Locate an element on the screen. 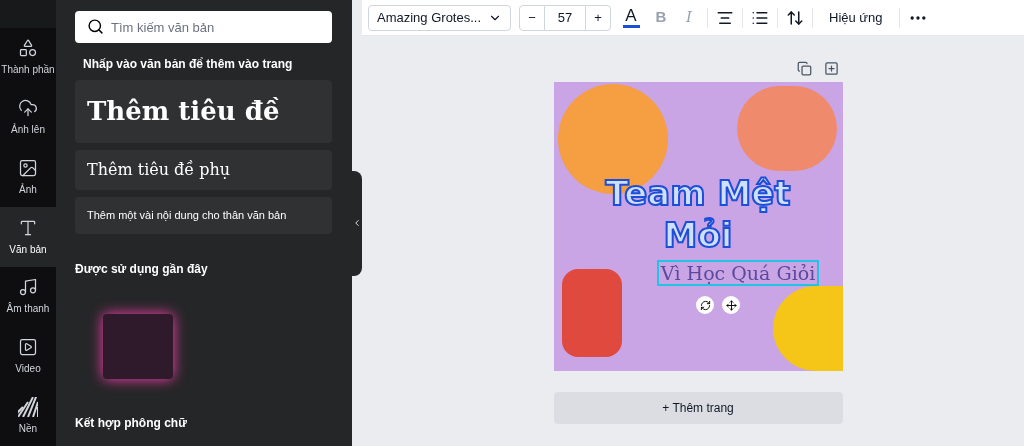 The height and width of the screenshot is (446, 1024). rail-tab: Ảnh is located at coordinates (28, 177).